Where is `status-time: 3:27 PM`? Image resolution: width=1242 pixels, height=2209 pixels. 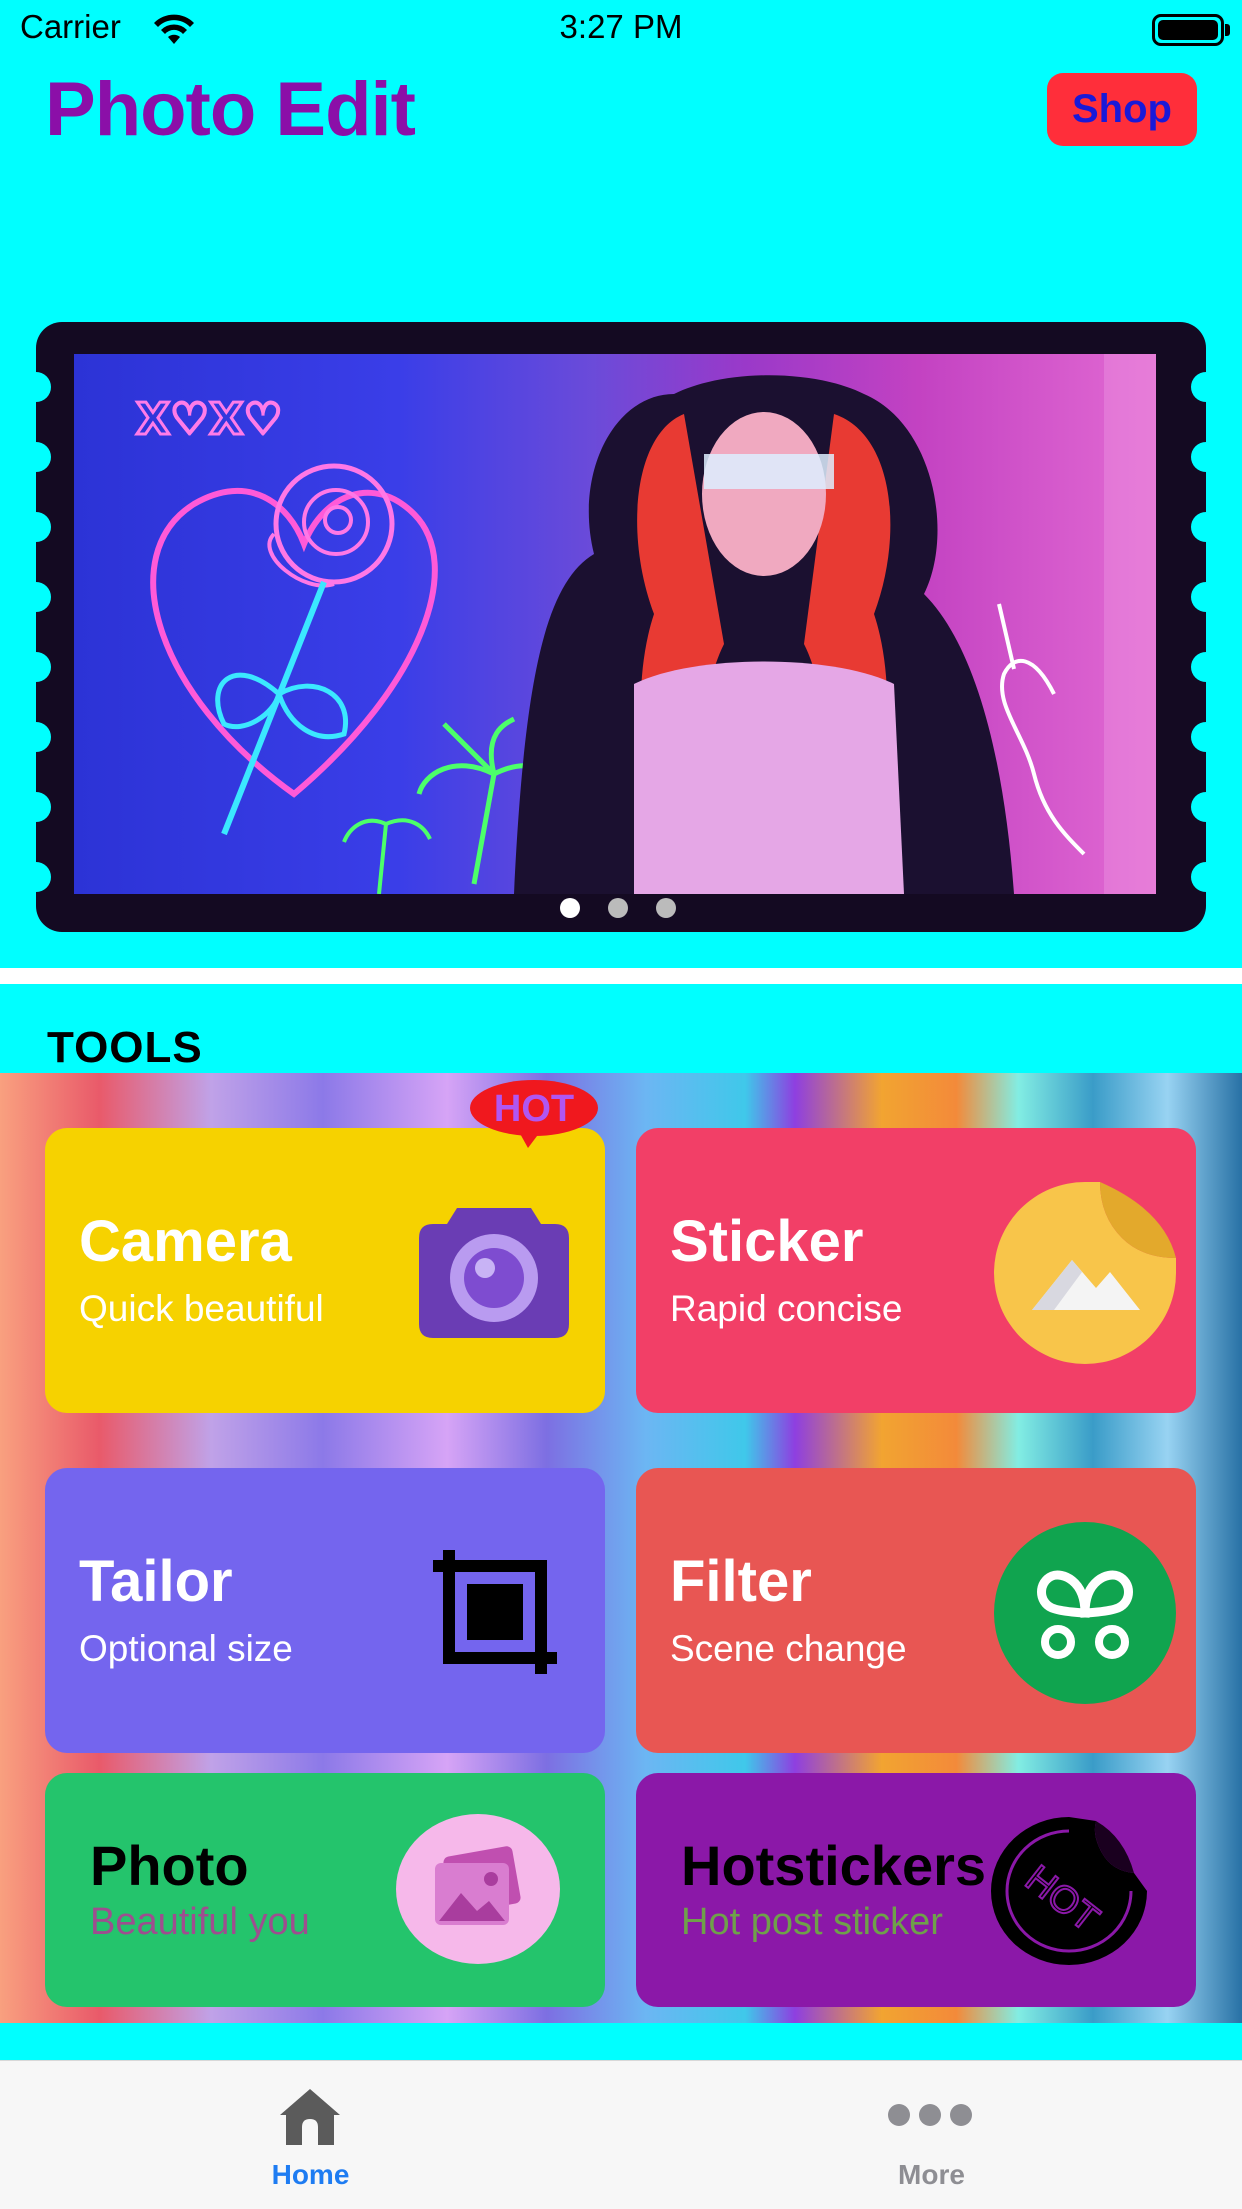 status-time: 3:27 PM is located at coordinates (621, 26).